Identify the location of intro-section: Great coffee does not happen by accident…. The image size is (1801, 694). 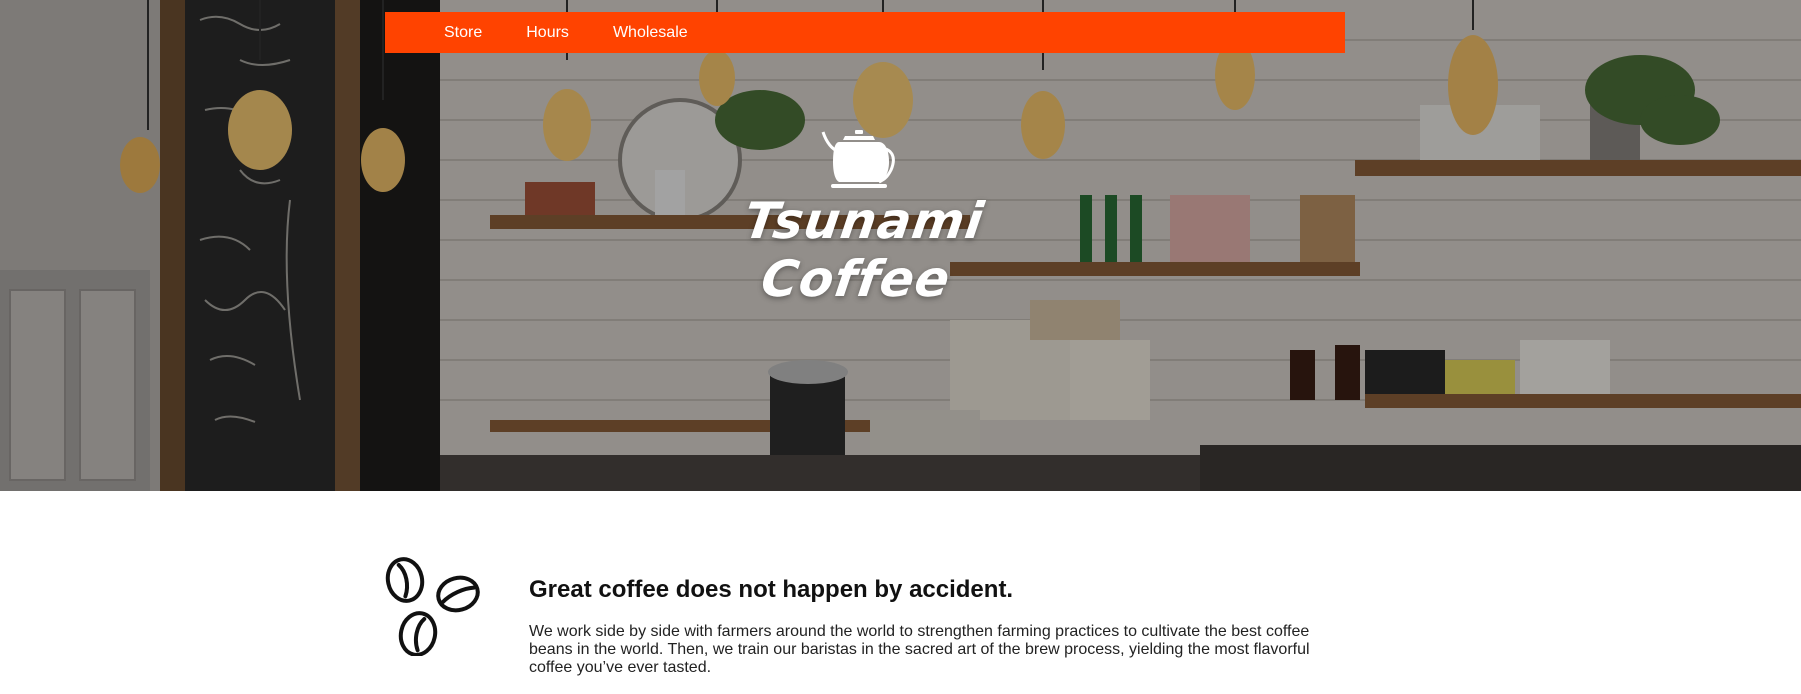
(865, 623).